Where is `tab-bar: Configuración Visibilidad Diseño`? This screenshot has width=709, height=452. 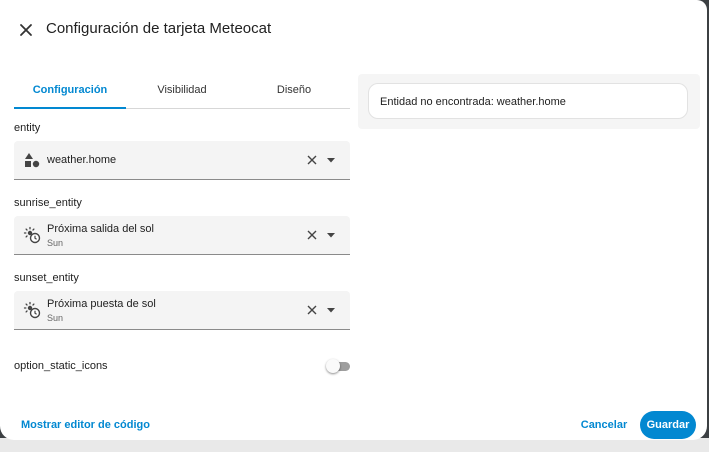 tab-bar: Configuración Visibilidad Diseño is located at coordinates (182, 90).